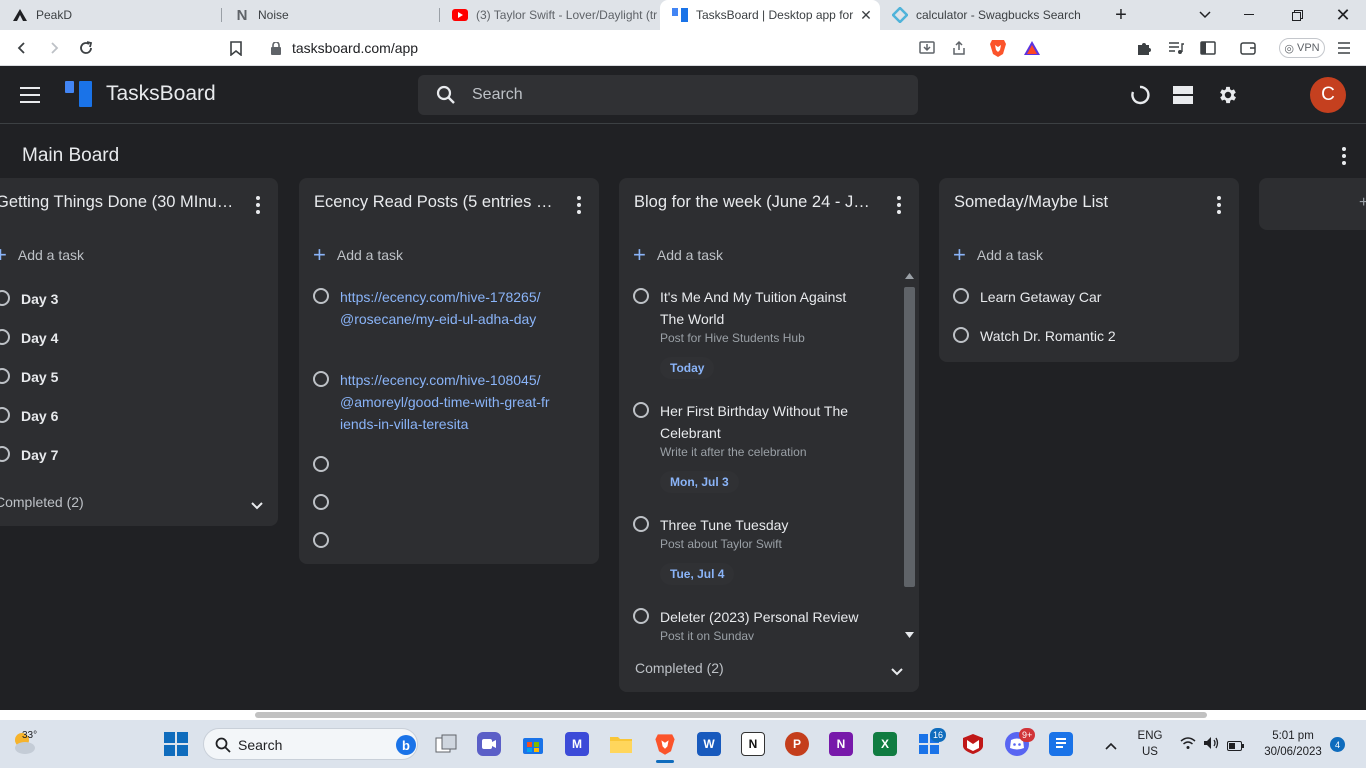 The height and width of the screenshot is (768, 1366). I want to click on minimize-button, so click(1249, 15).